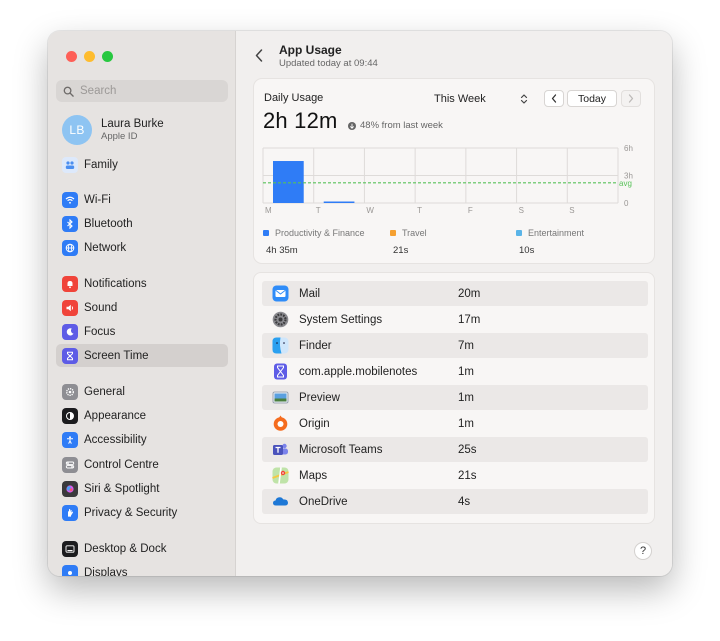 This screenshot has height=641, width=720. I want to click on hourglass-icon, so click(280, 371).